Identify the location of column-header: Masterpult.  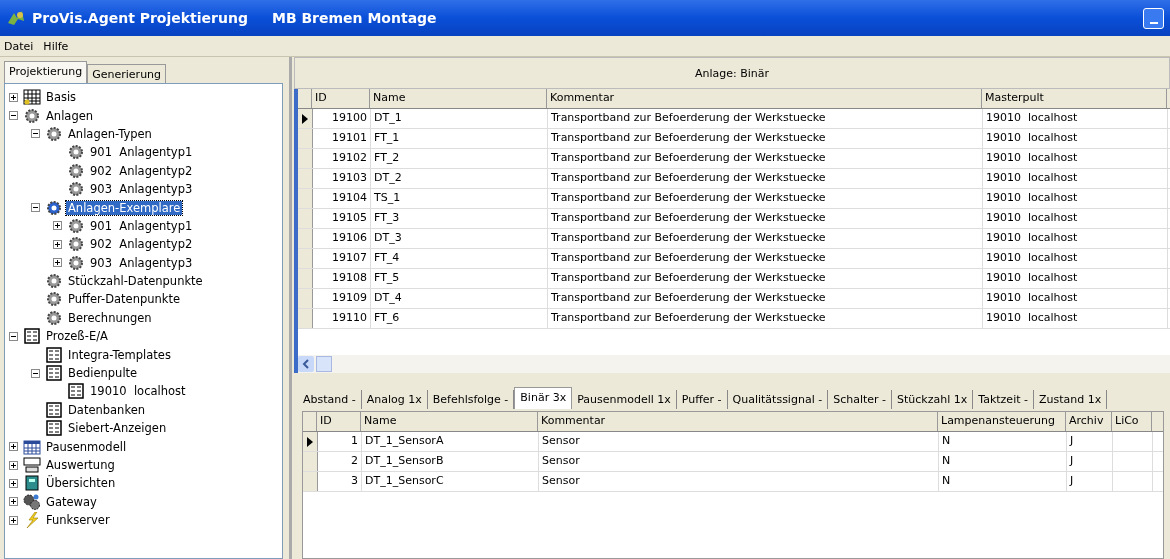
(1074, 98).